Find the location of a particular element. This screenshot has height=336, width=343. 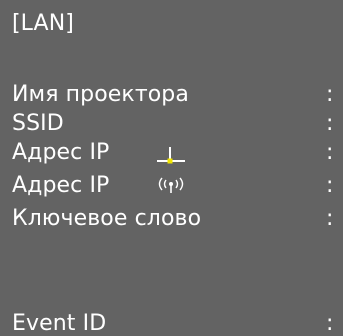

ssid-label: SSID is located at coordinates (38, 123).